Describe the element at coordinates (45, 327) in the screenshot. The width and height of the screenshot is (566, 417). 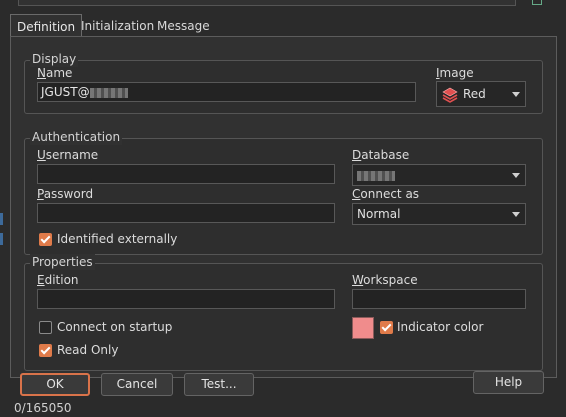
I see `connect-on-startup-checkbox` at that location.